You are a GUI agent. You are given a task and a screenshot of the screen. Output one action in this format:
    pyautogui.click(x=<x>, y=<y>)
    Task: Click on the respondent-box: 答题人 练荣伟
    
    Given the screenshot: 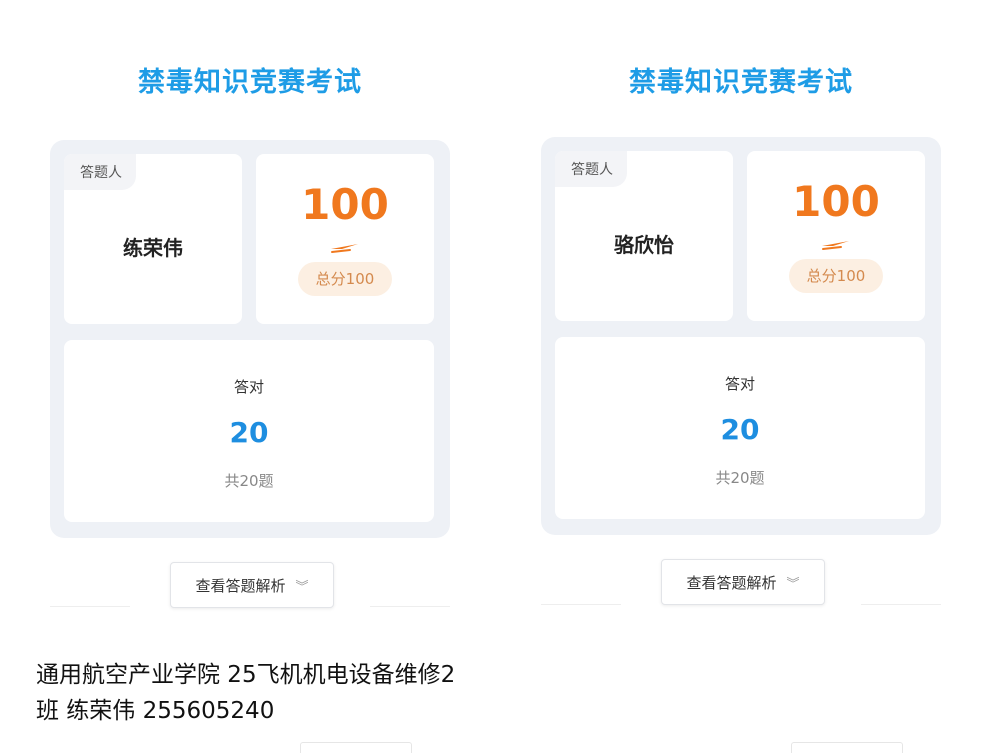 What is the action you would take?
    pyautogui.click(x=153, y=239)
    